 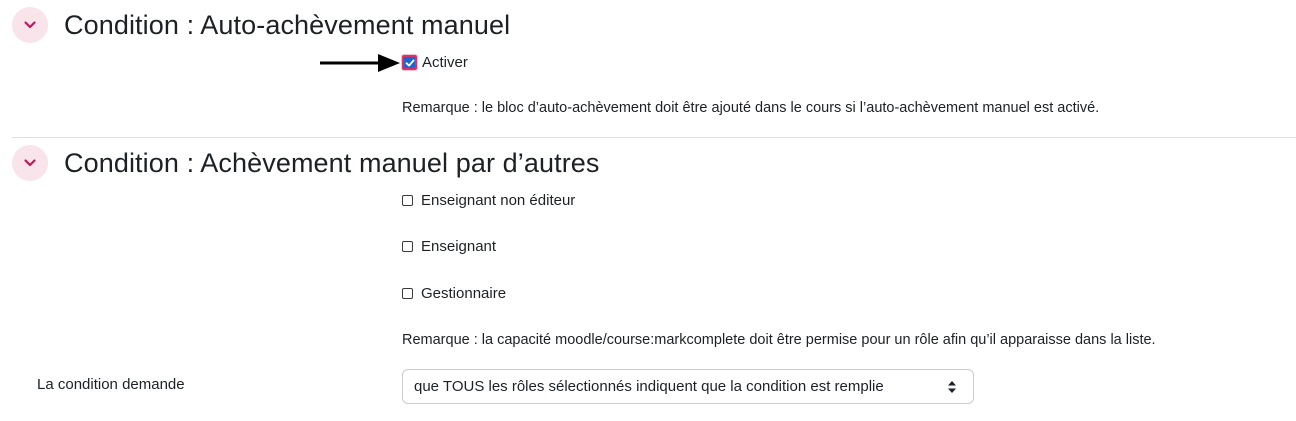 What do you see at coordinates (111, 384) in the screenshot?
I see `requirement-label: La condition demande` at bounding box center [111, 384].